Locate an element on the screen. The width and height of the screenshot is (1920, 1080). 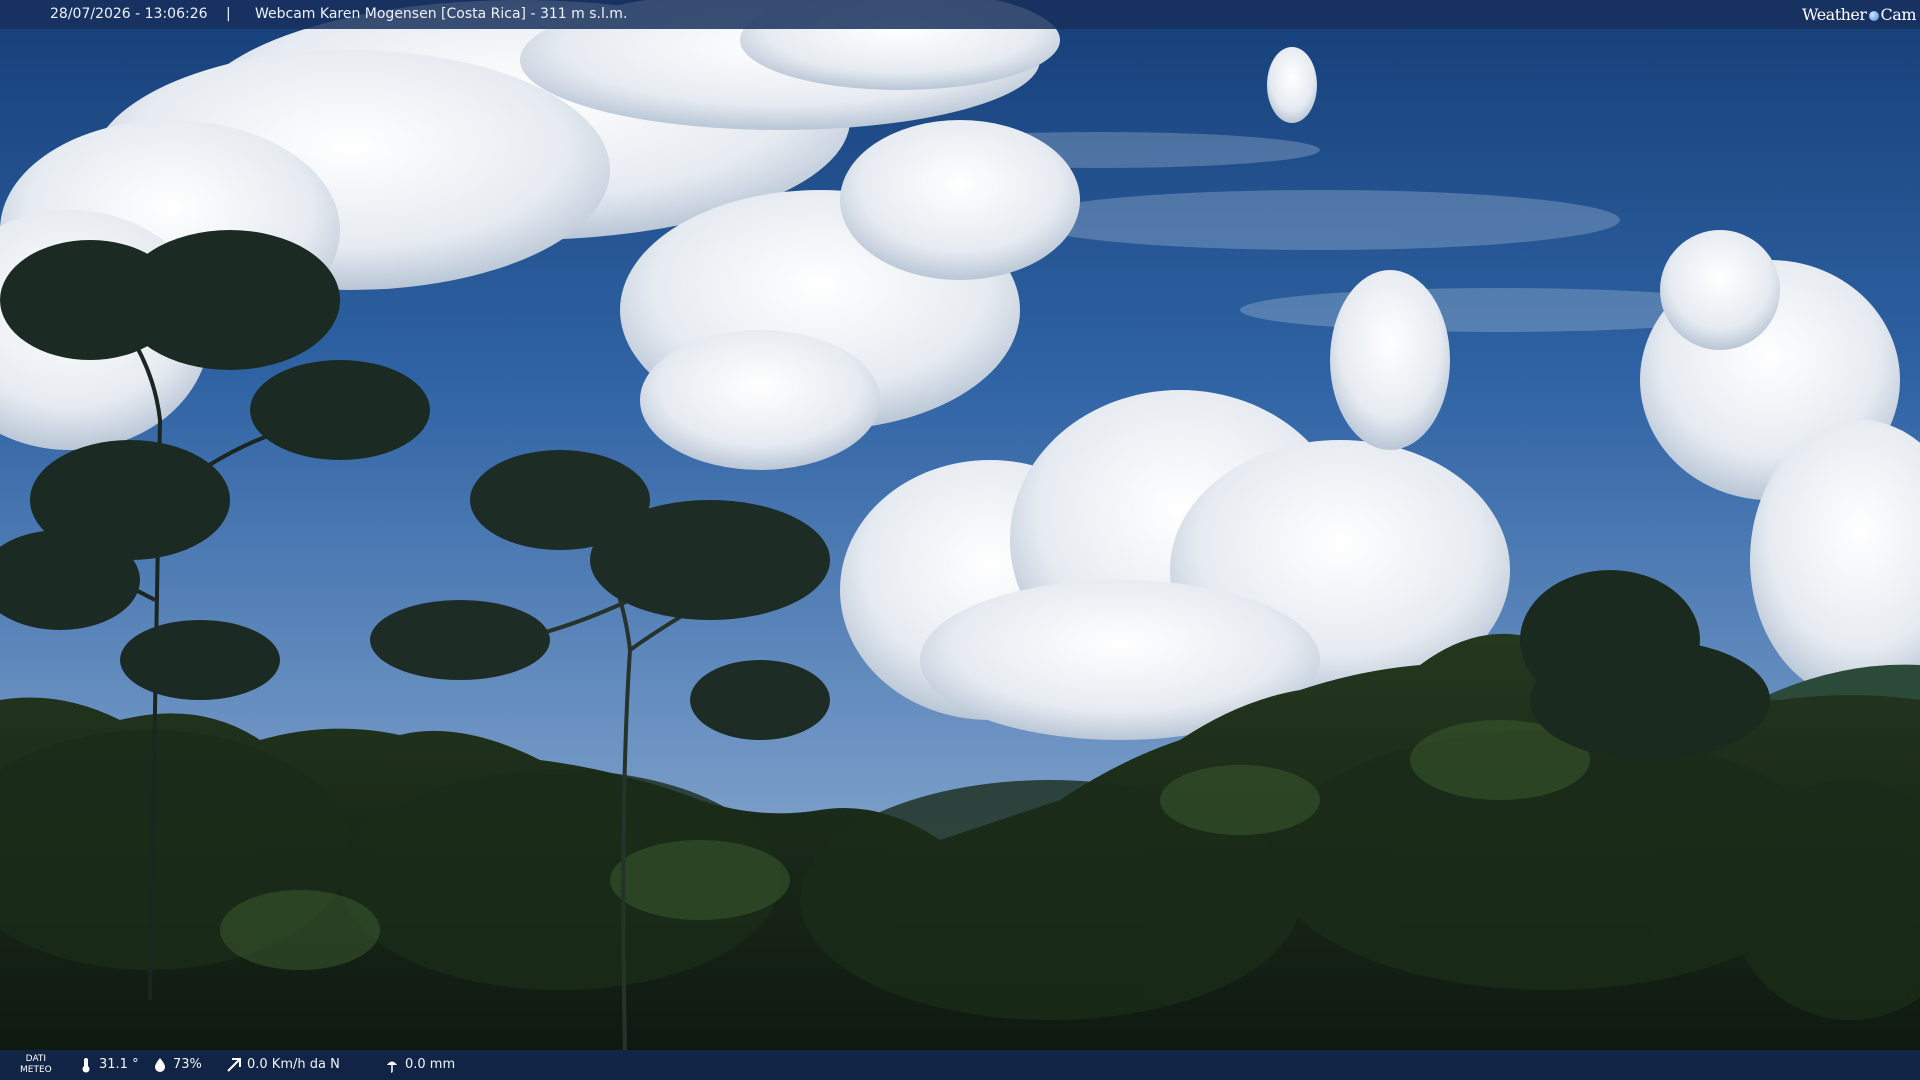
thermometer-icon is located at coordinates (86, 1065).